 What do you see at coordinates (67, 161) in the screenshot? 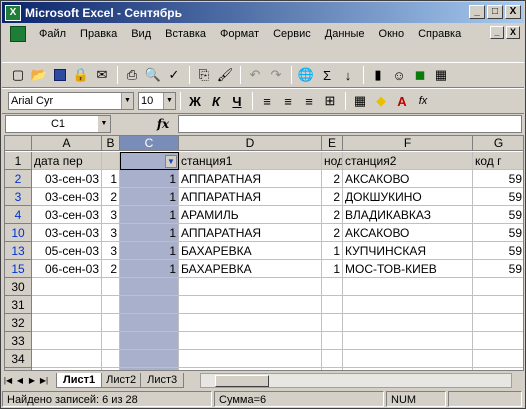
I see `header-cell: дата пер` at bounding box center [67, 161].